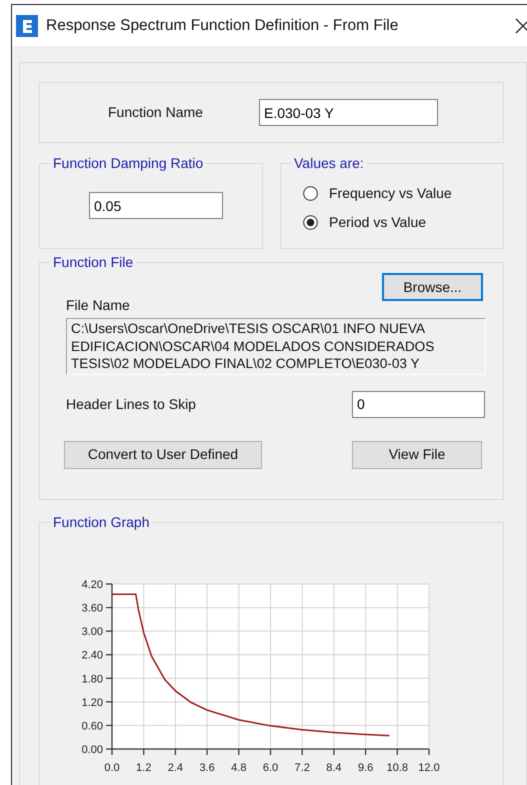 Image resolution: width=527 pixels, height=785 pixels. I want to click on axis-tick-label: 1.80, so click(92, 679).